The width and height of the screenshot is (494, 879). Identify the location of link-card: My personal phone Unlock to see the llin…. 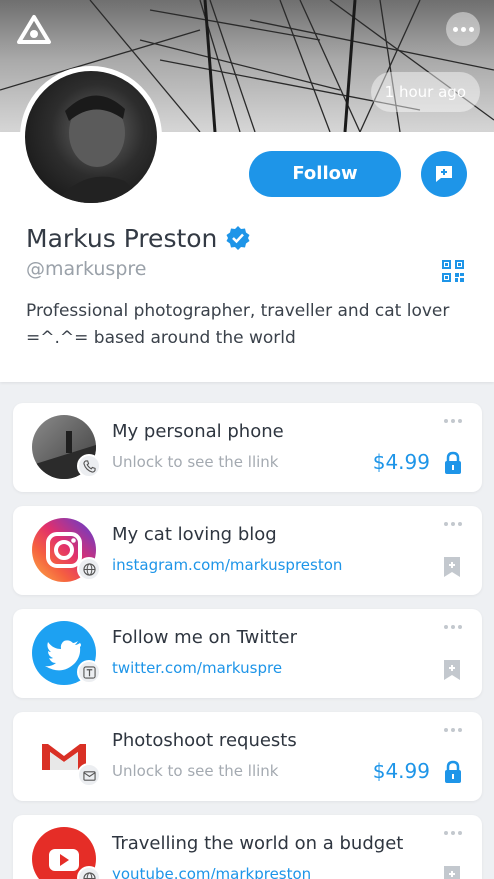
(247, 447).